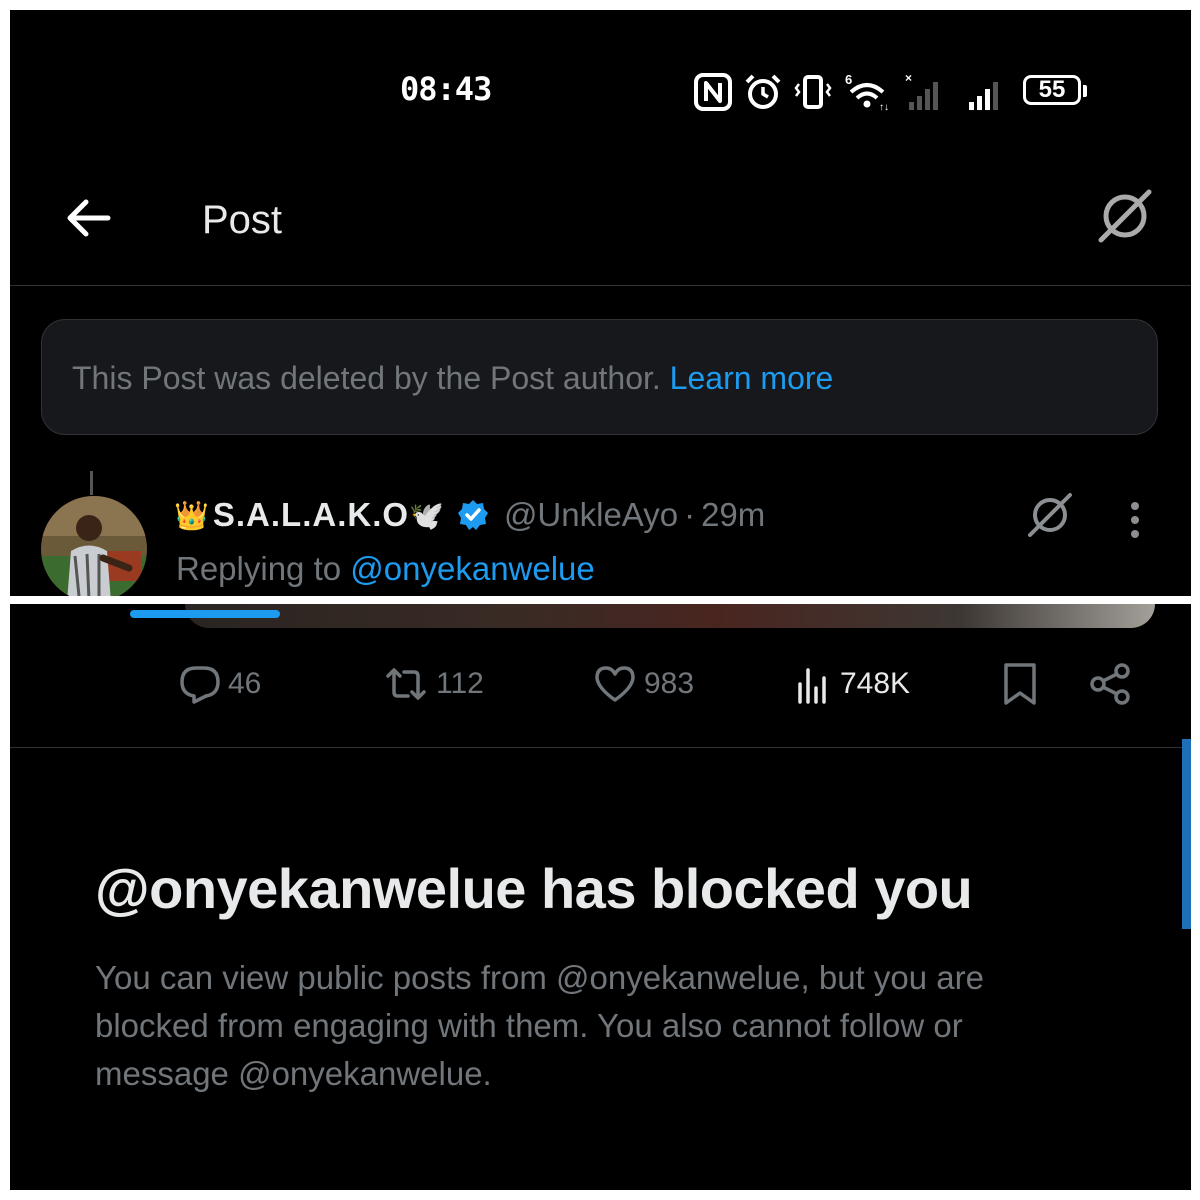 The image size is (1200, 1200). What do you see at coordinates (245, 683) in the screenshot?
I see `reply-count: 46` at bounding box center [245, 683].